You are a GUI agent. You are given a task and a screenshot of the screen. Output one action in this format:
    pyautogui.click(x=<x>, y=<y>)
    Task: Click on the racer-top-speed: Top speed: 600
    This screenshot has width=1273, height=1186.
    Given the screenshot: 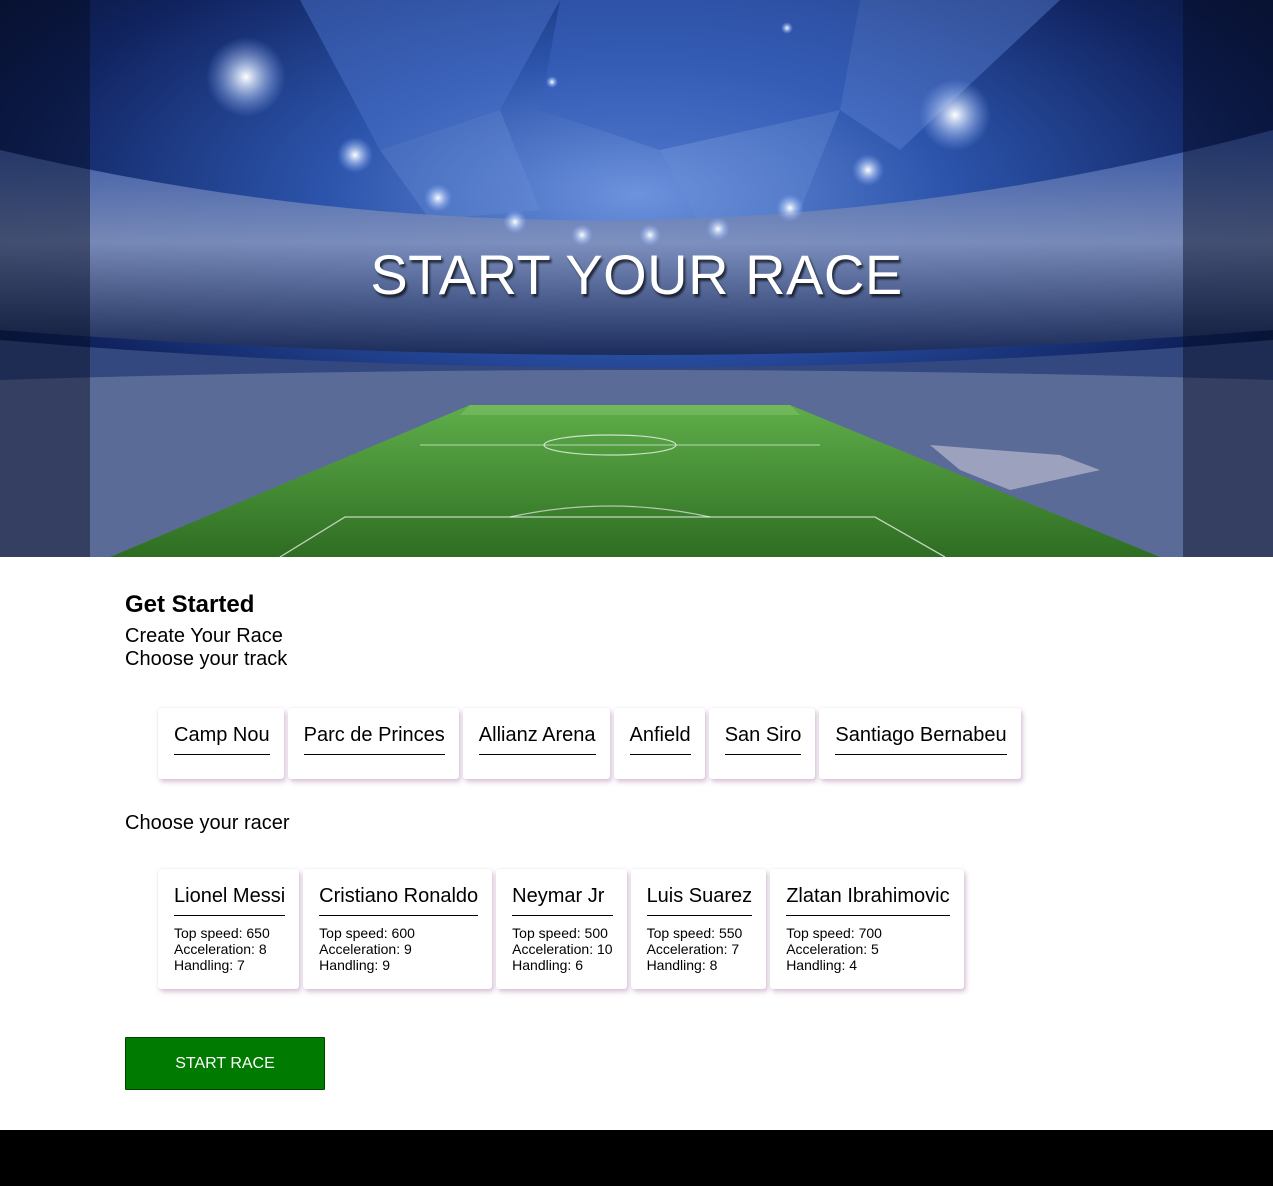 What is the action you would take?
    pyautogui.click(x=367, y=933)
    